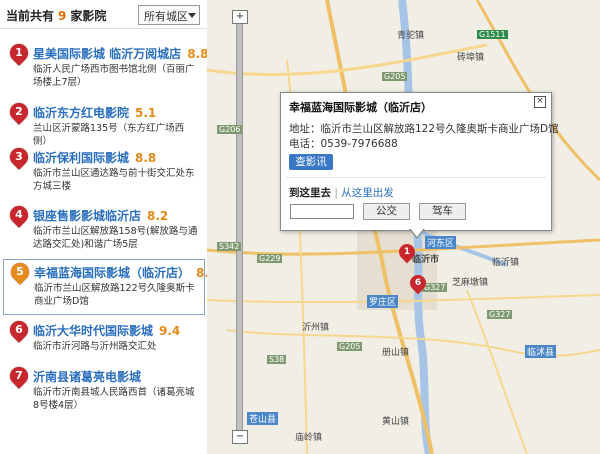 The height and width of the screenshot is (454, 600). I want to click on place-label: 册山镇, so click(396, 353).